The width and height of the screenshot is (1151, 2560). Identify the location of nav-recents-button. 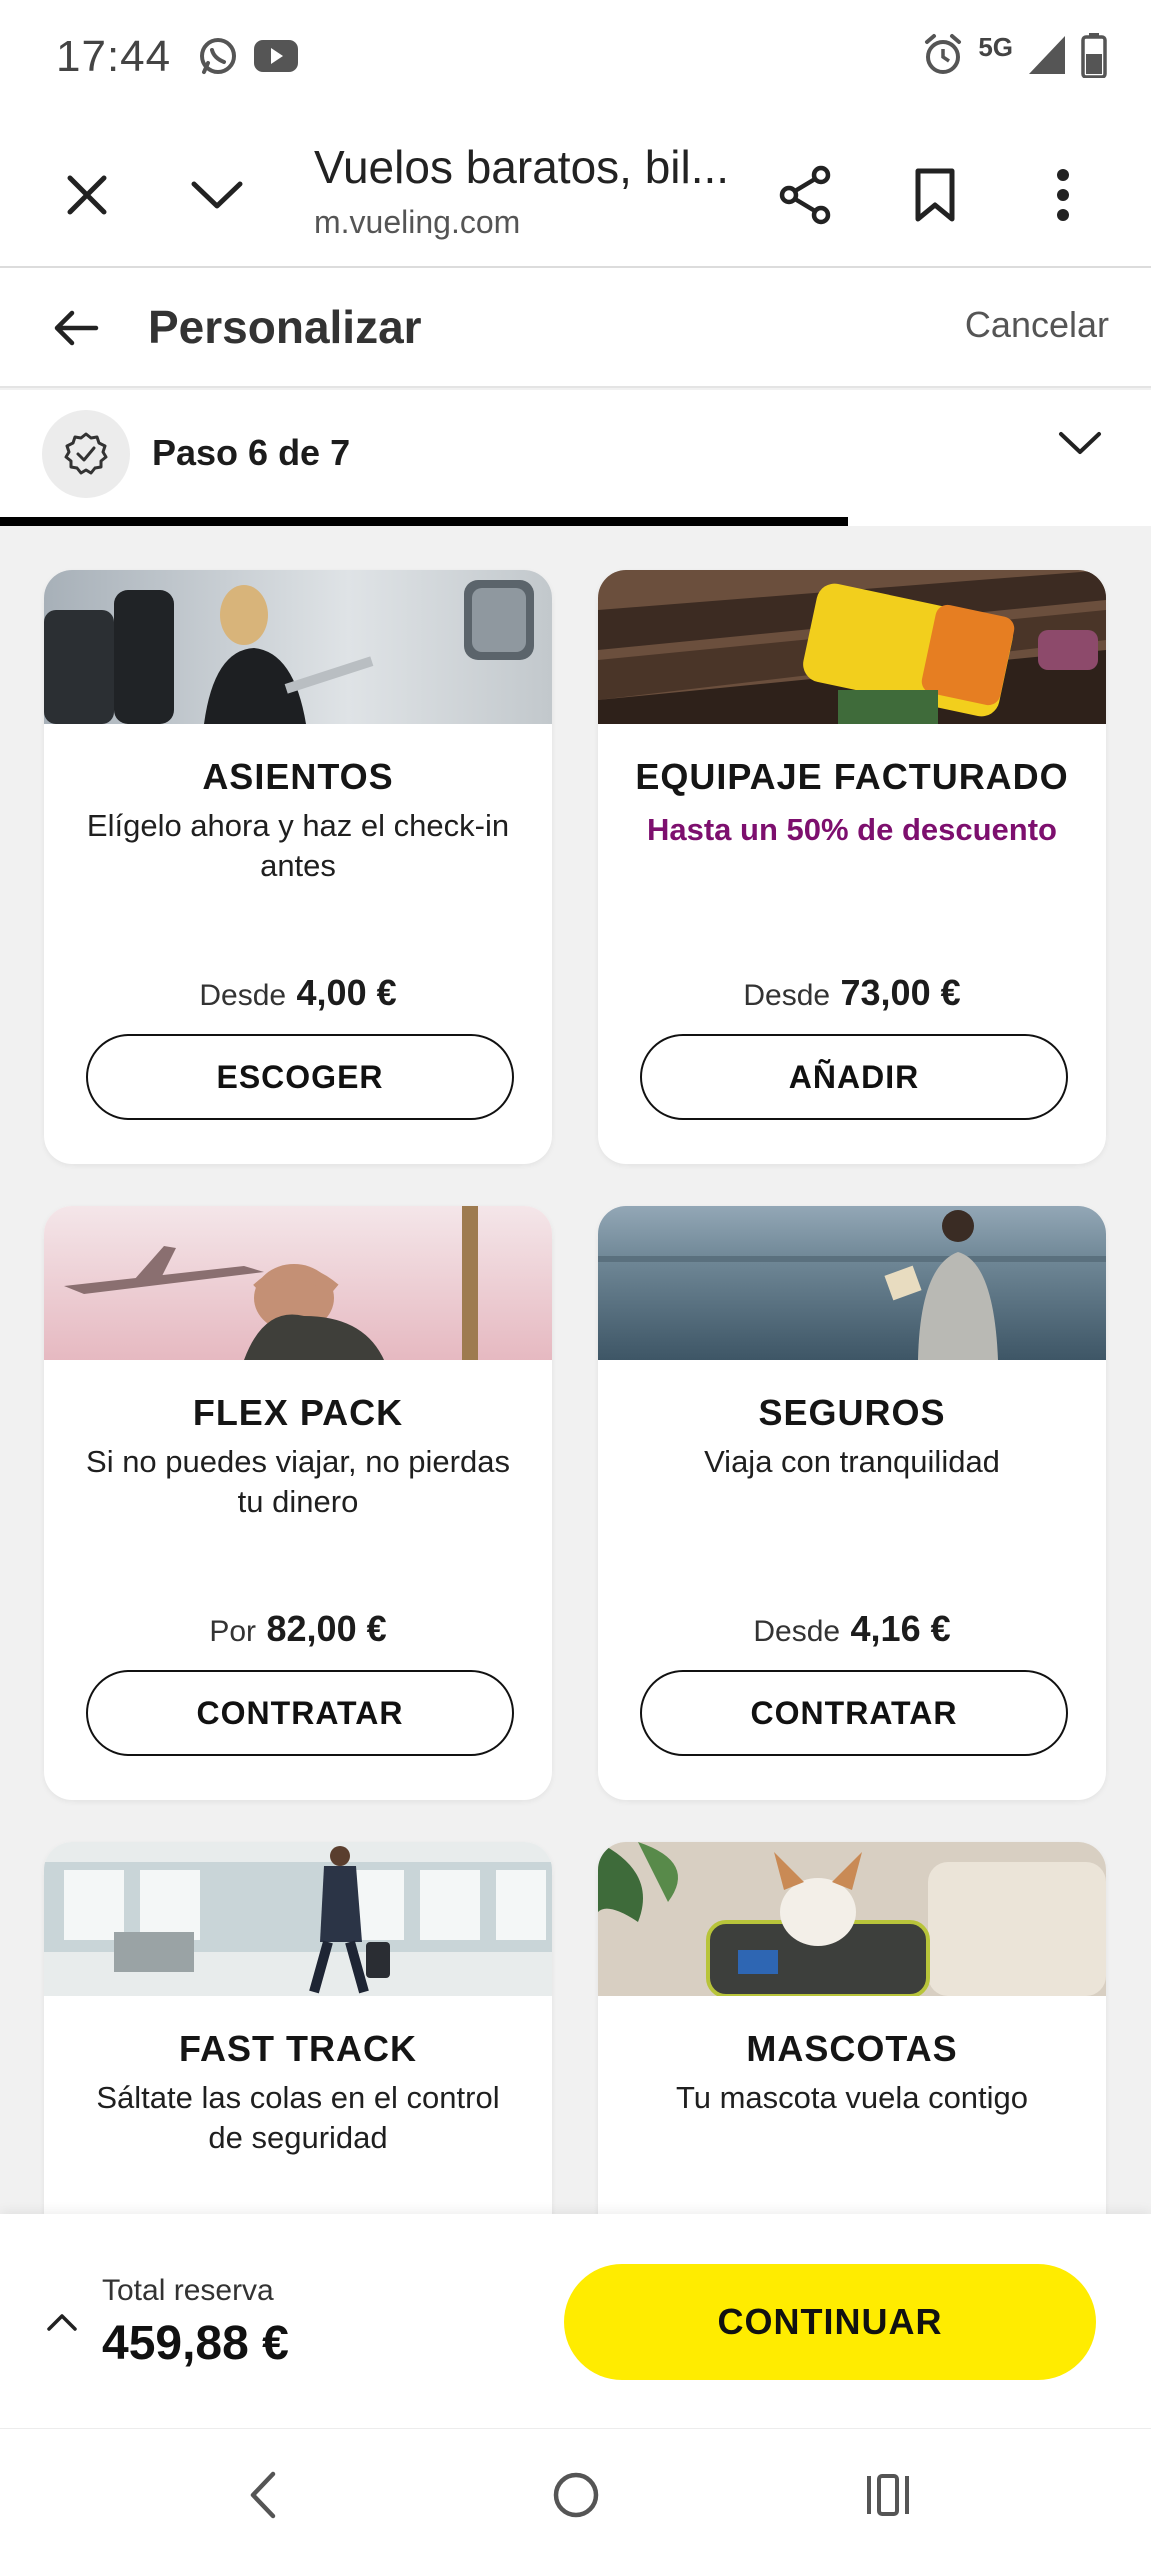
(888, 2495).